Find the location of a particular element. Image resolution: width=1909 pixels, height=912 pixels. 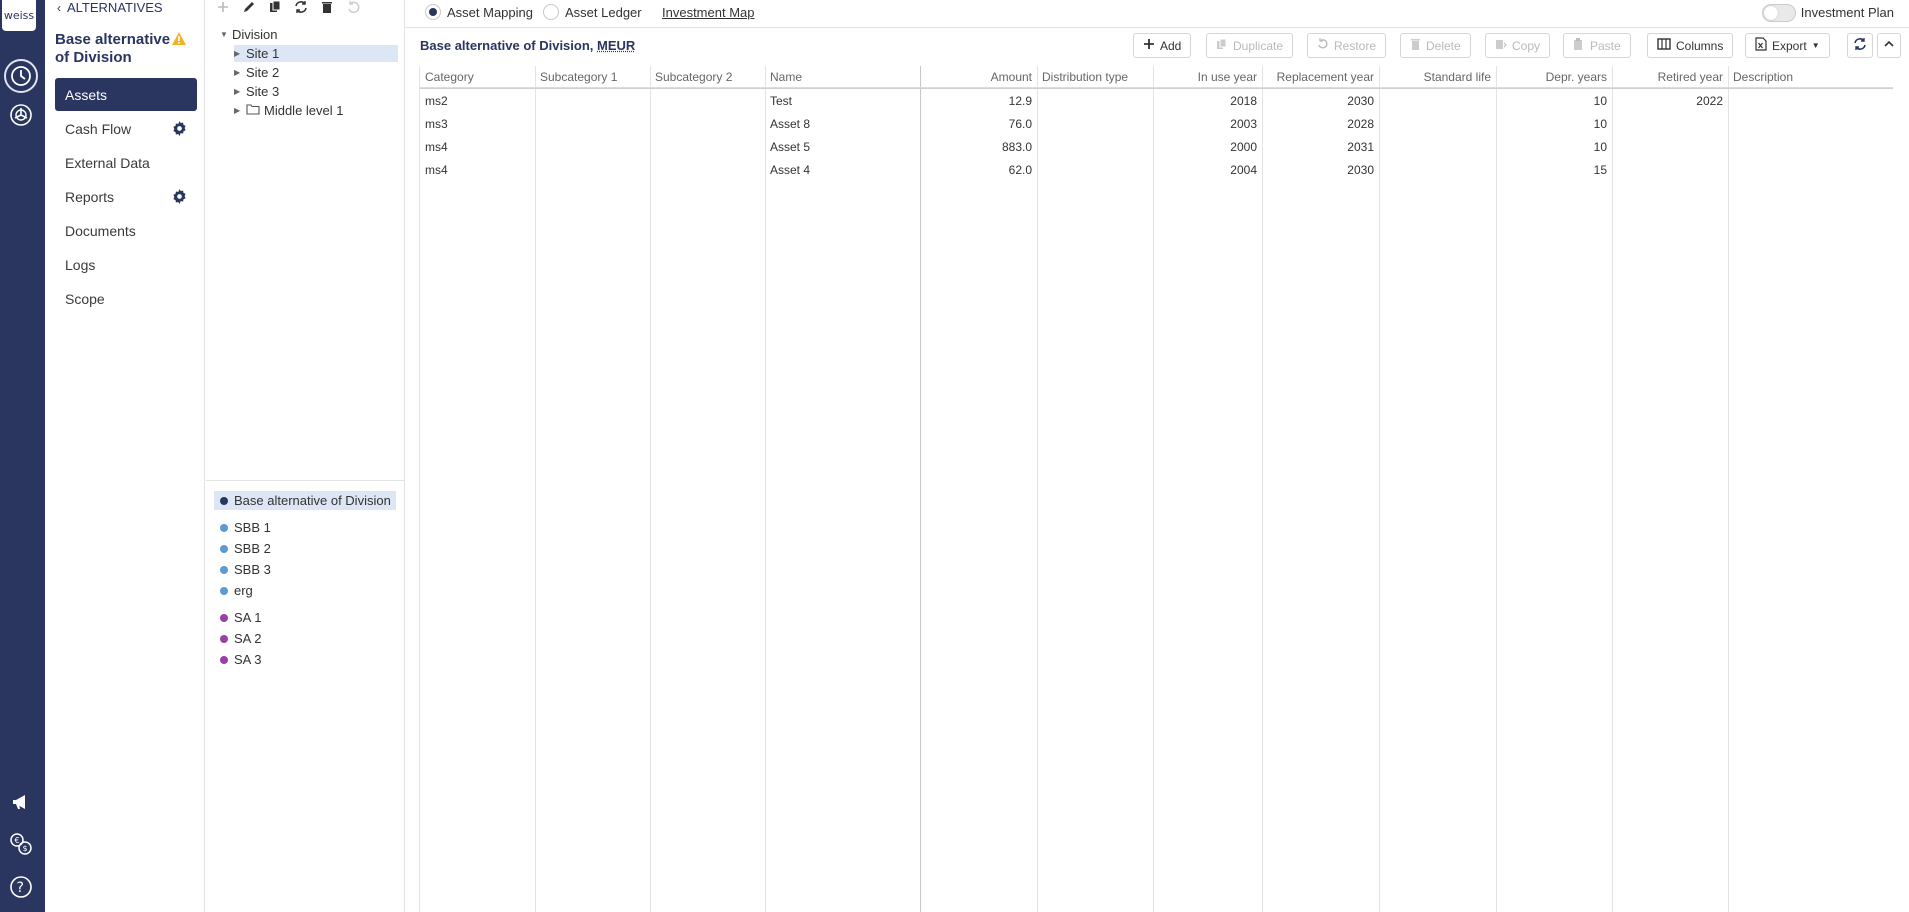

table-cell: 2028 is located at coordinates (1320, 123).